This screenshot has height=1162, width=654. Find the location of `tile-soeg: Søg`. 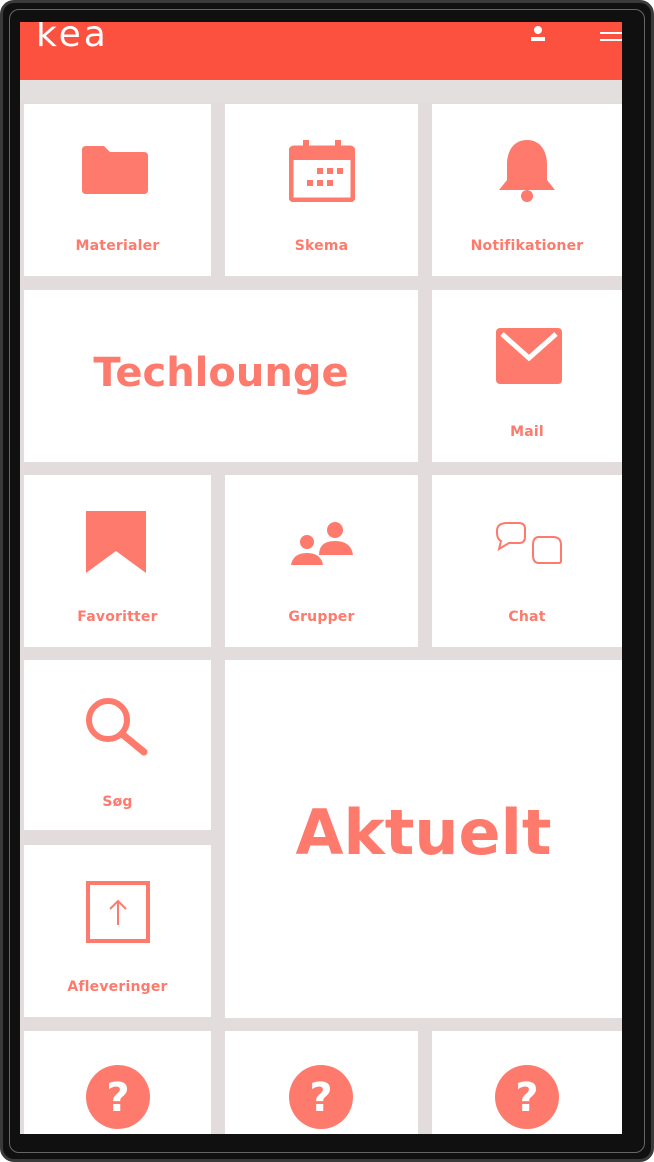

tile-soeg: Søg is located at coordinates (117, 745).